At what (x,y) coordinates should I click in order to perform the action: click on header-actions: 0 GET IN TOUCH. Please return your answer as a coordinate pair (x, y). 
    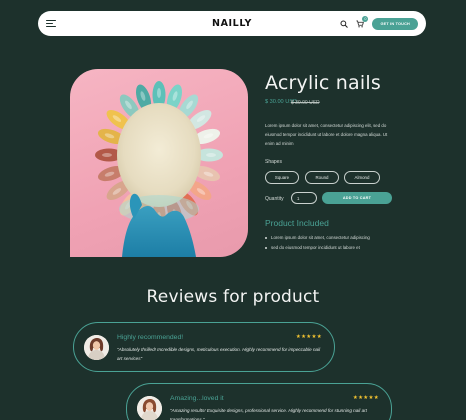
    Looking at the image, I should click on (379, 22).